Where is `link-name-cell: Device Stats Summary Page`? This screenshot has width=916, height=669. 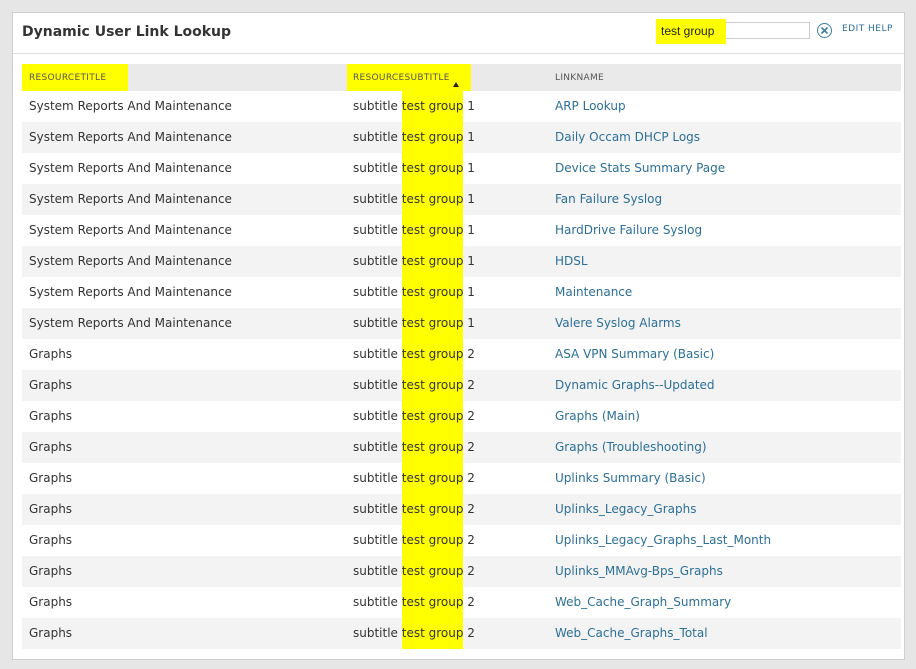 link-name-cell: Device Stats Summary Page is located at coordinates (640, 168).